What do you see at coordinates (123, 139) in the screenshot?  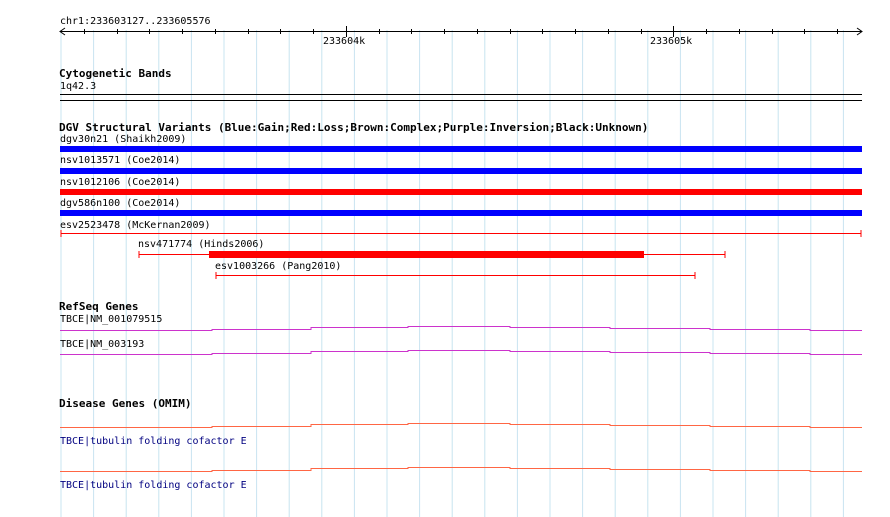 I see `dgv-feature-label: dgv30n21 (Shaikh2009)` at bounding box center [123, 139].